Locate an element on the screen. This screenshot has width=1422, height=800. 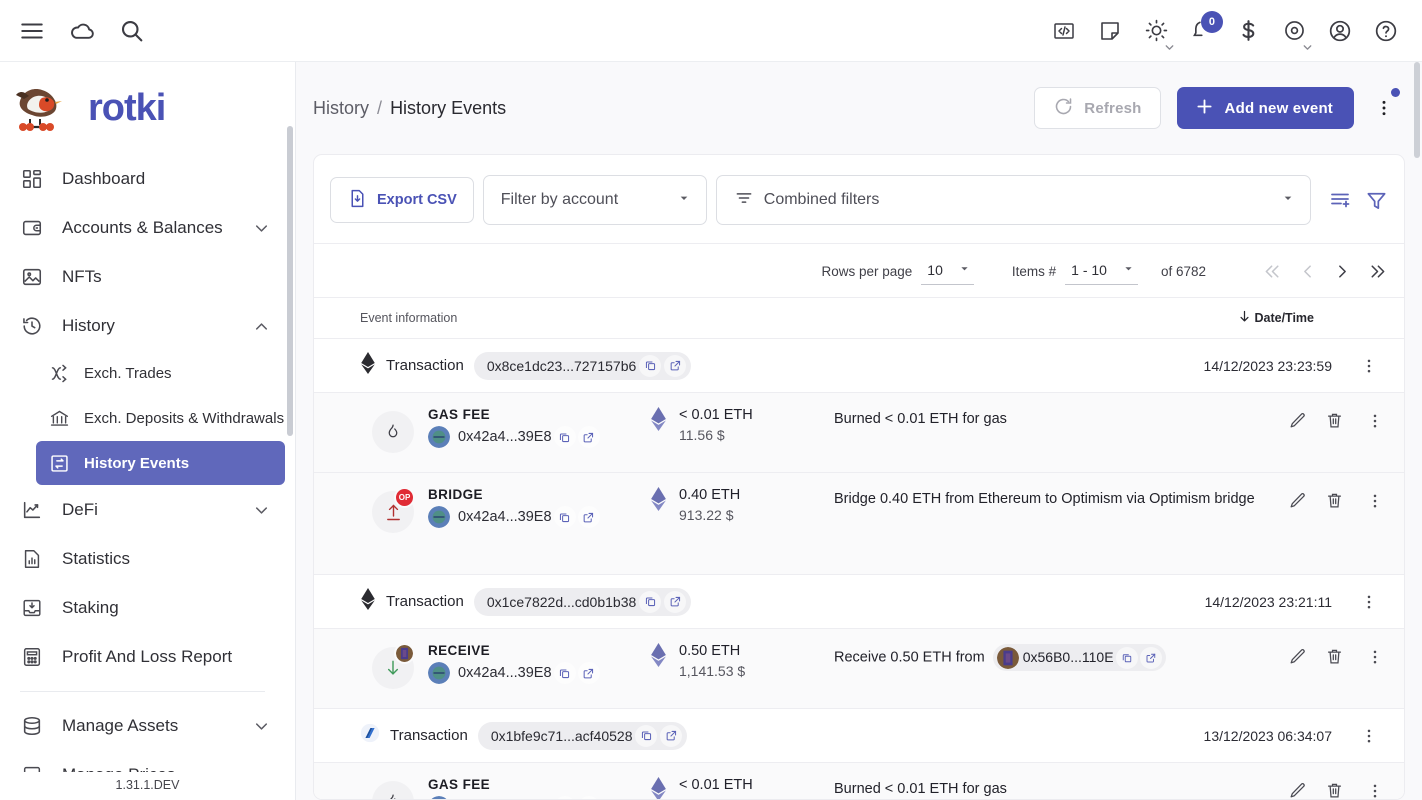
brand-logo: rotki is located at coordinates (147, 108).